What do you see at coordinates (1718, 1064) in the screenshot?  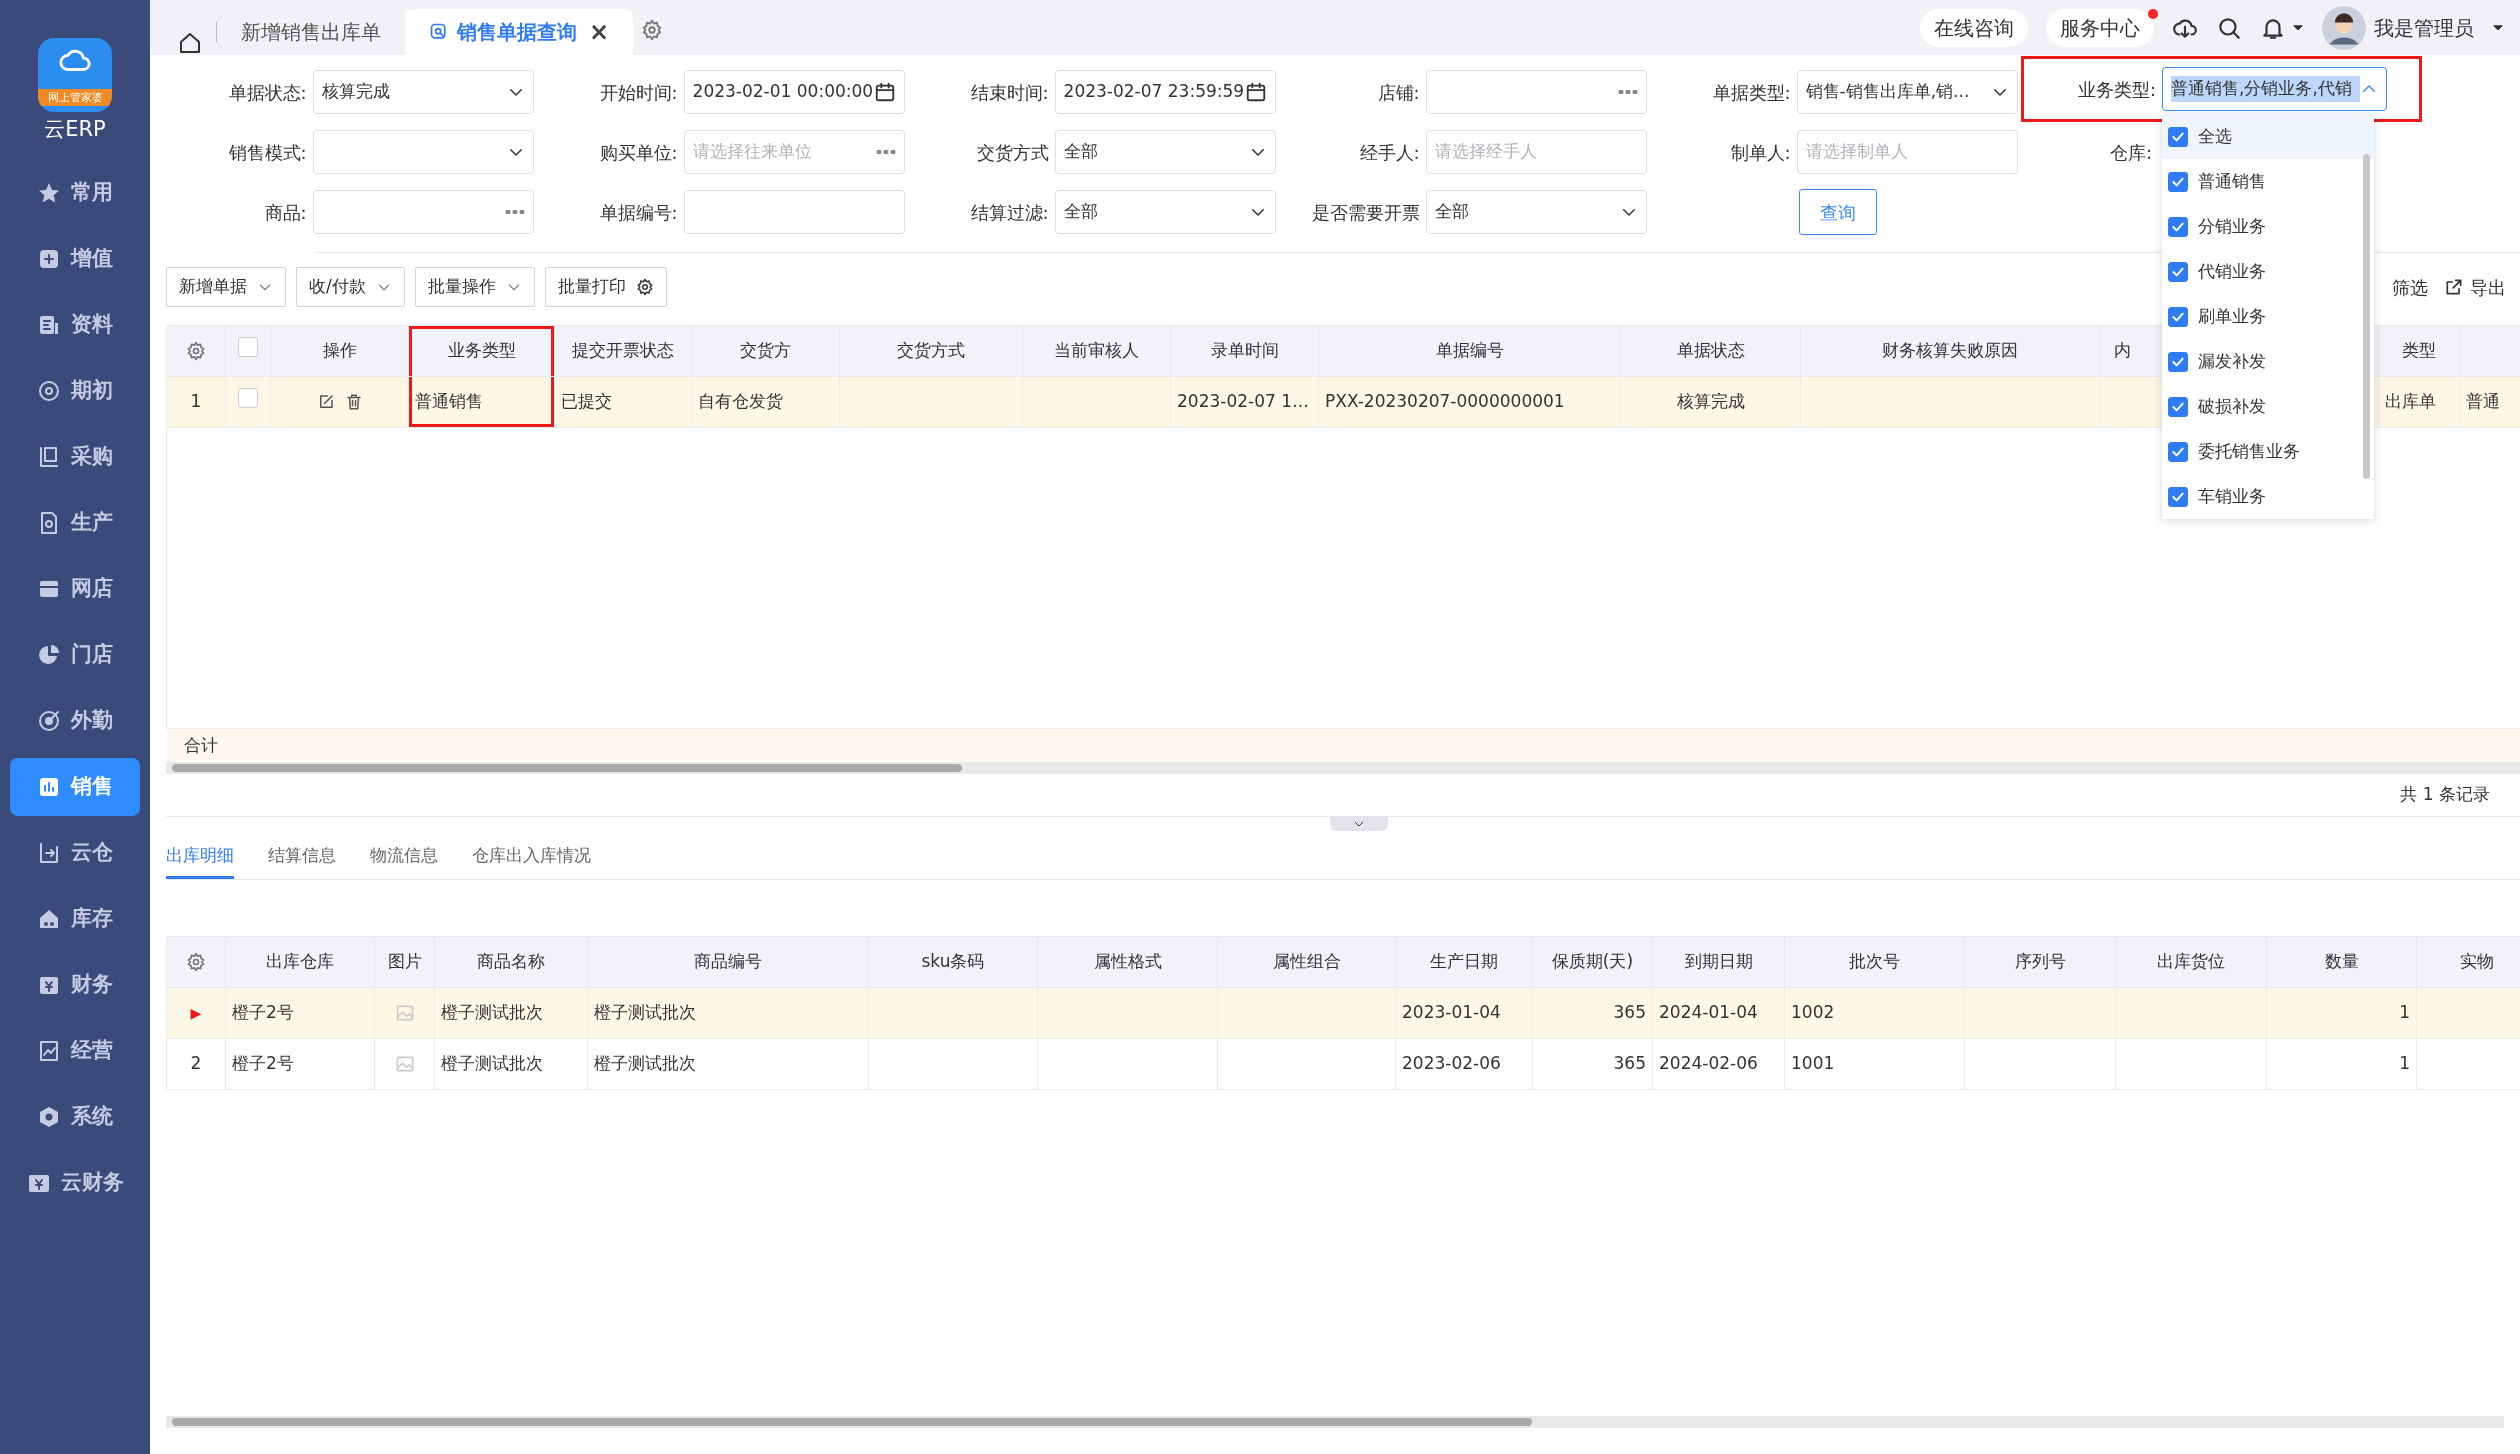 I see `table-cell: 2024-02-06` at bounding box center [1718, 1064].